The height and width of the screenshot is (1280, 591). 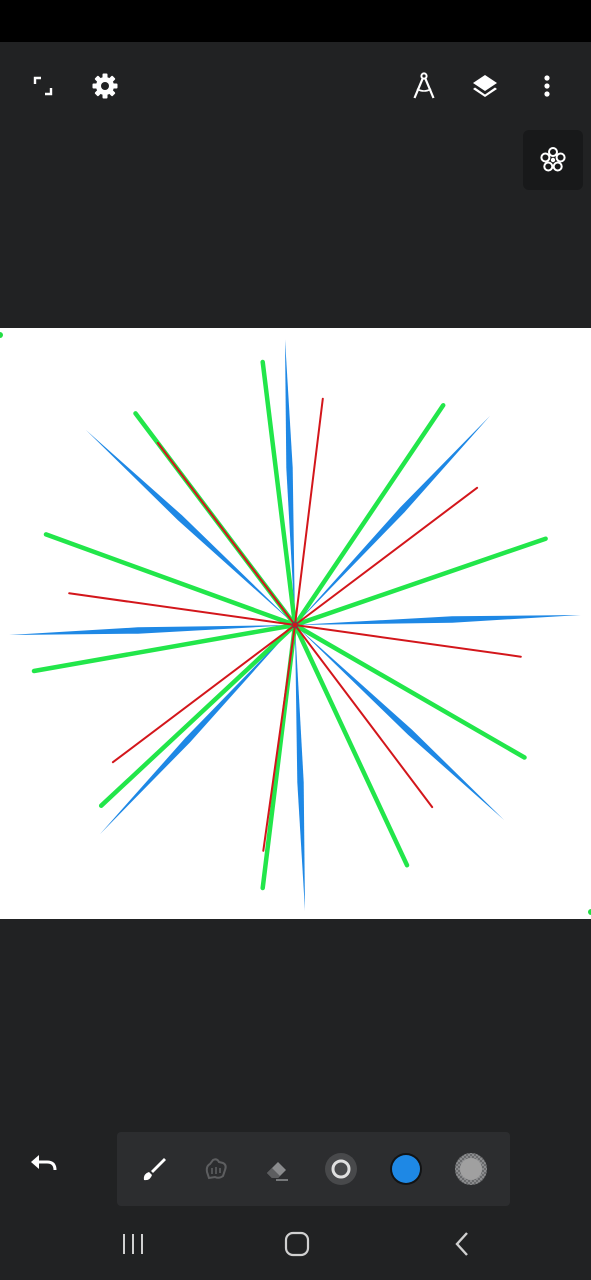 I want to click on system-nav-bar, so click(x=295, y=1243).